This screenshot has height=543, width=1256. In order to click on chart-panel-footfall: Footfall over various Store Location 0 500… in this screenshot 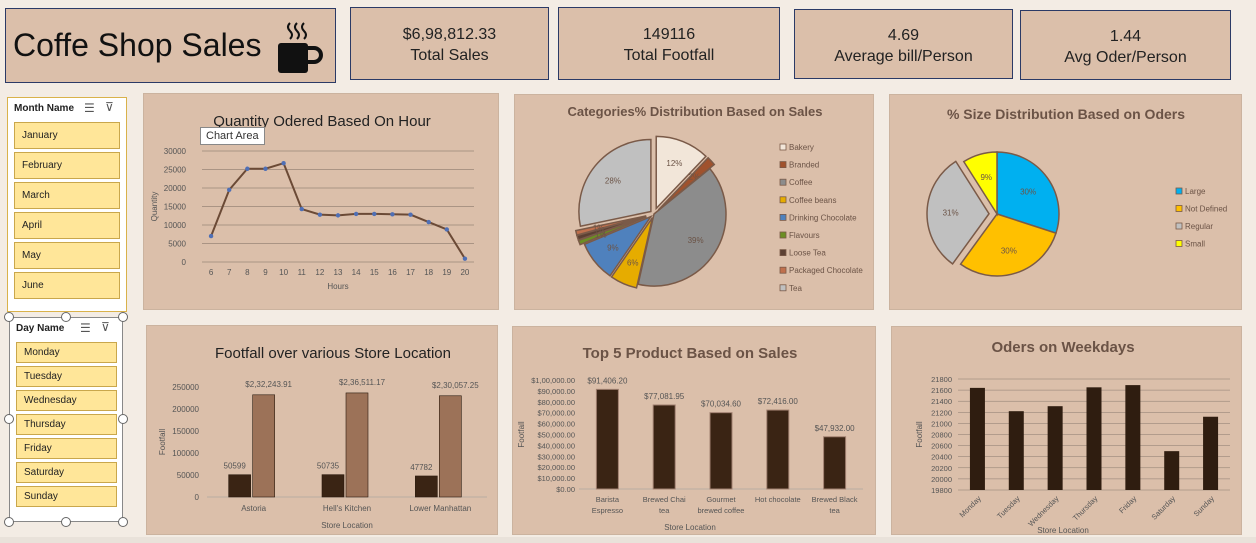, I will do `click(322, 430)`.